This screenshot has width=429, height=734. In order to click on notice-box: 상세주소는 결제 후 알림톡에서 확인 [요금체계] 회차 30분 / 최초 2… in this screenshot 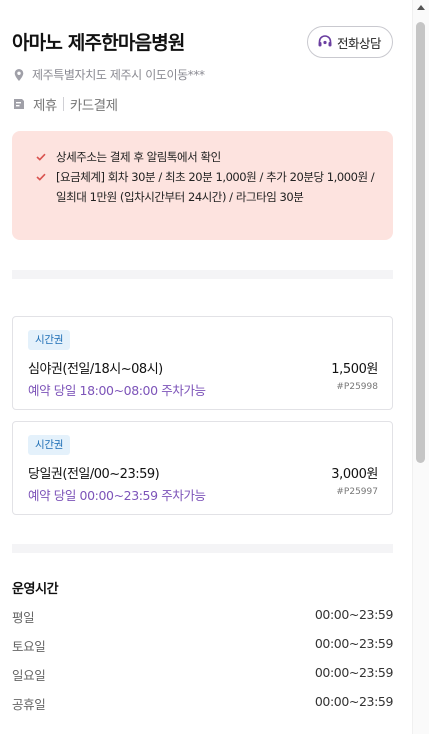, I will do `click(202, 185)`.